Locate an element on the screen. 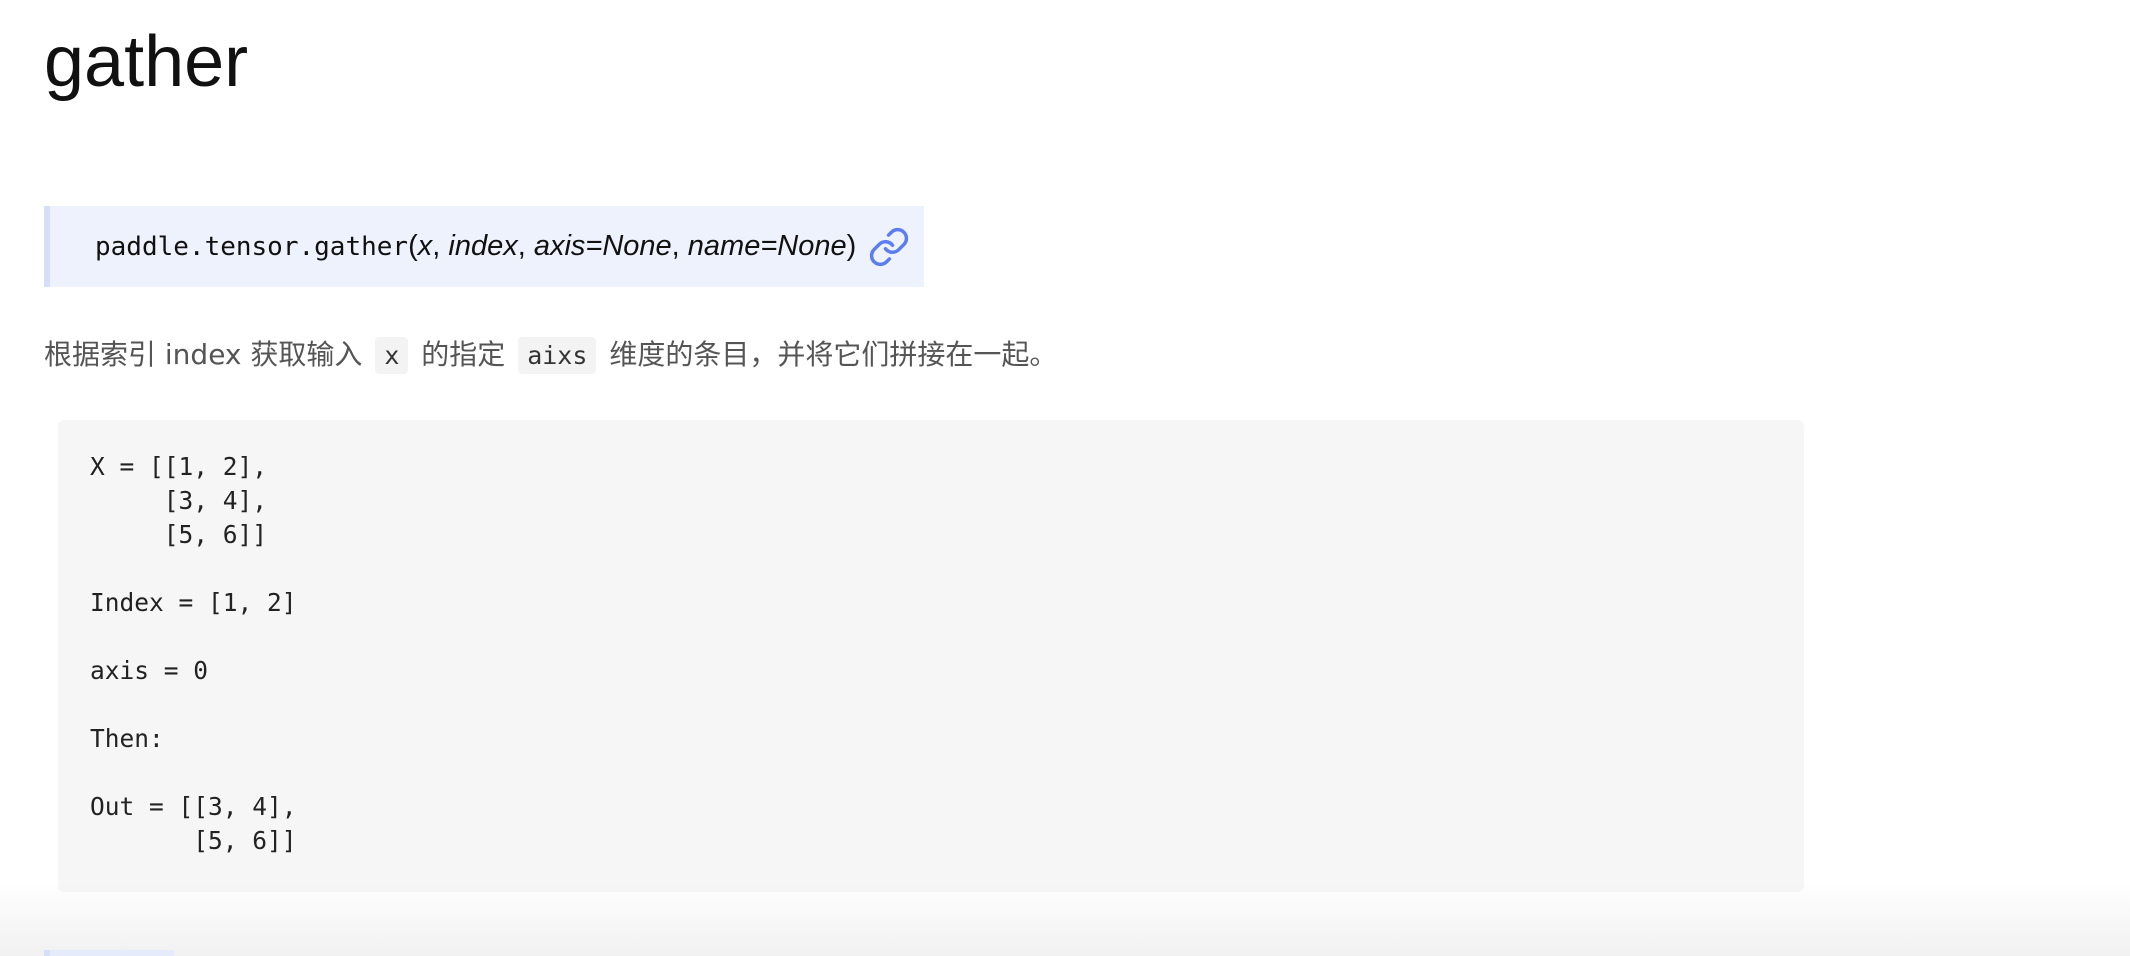 This screenshot has width=2130, height=956. signature-function-name: gather is located at coordinates (361, 247).